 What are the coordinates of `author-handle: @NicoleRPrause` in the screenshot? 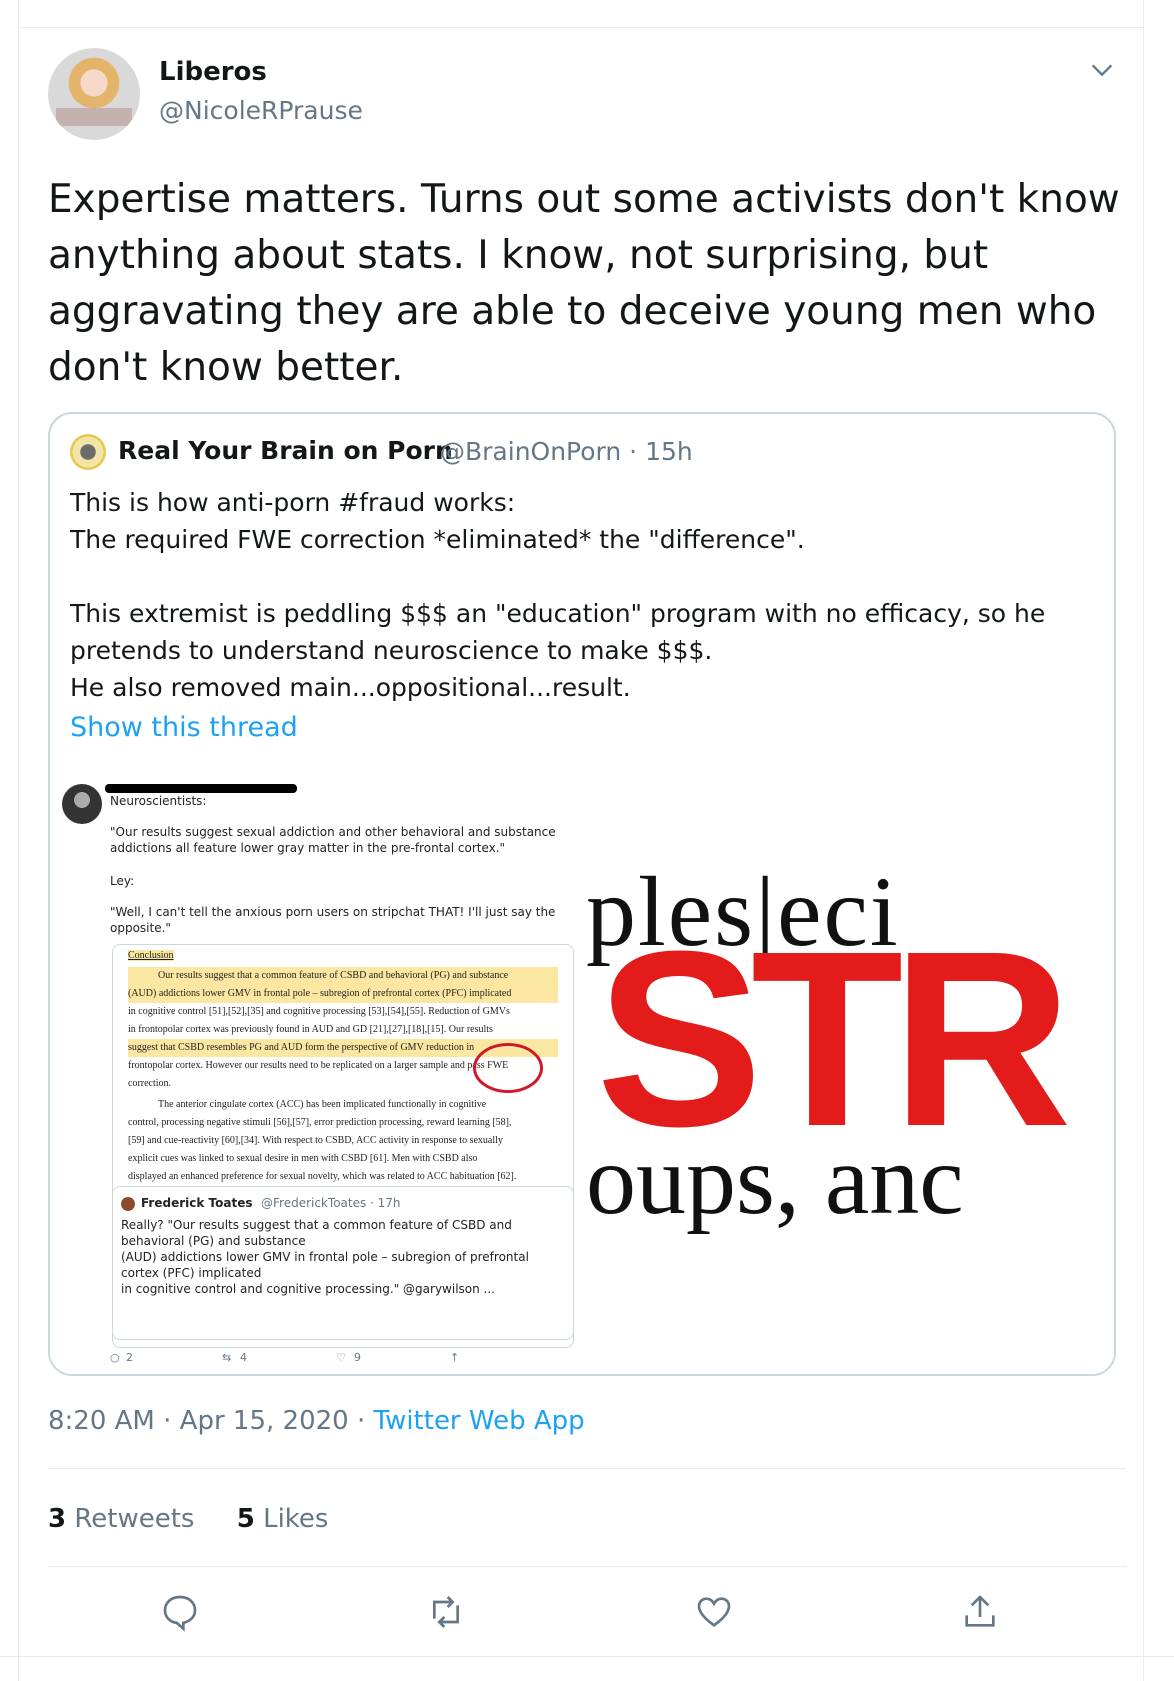 It's located at (261, 110).